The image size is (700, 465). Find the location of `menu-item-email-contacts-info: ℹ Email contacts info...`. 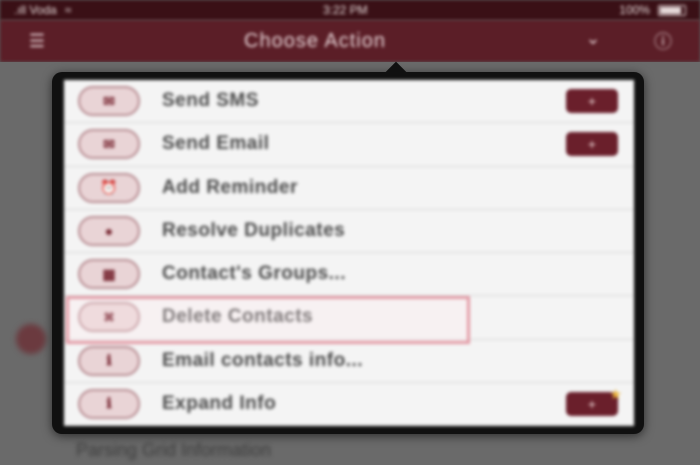

menu-item-email-contacts-info: ℹ Email contacts info... is located at coordinates (349, 361).